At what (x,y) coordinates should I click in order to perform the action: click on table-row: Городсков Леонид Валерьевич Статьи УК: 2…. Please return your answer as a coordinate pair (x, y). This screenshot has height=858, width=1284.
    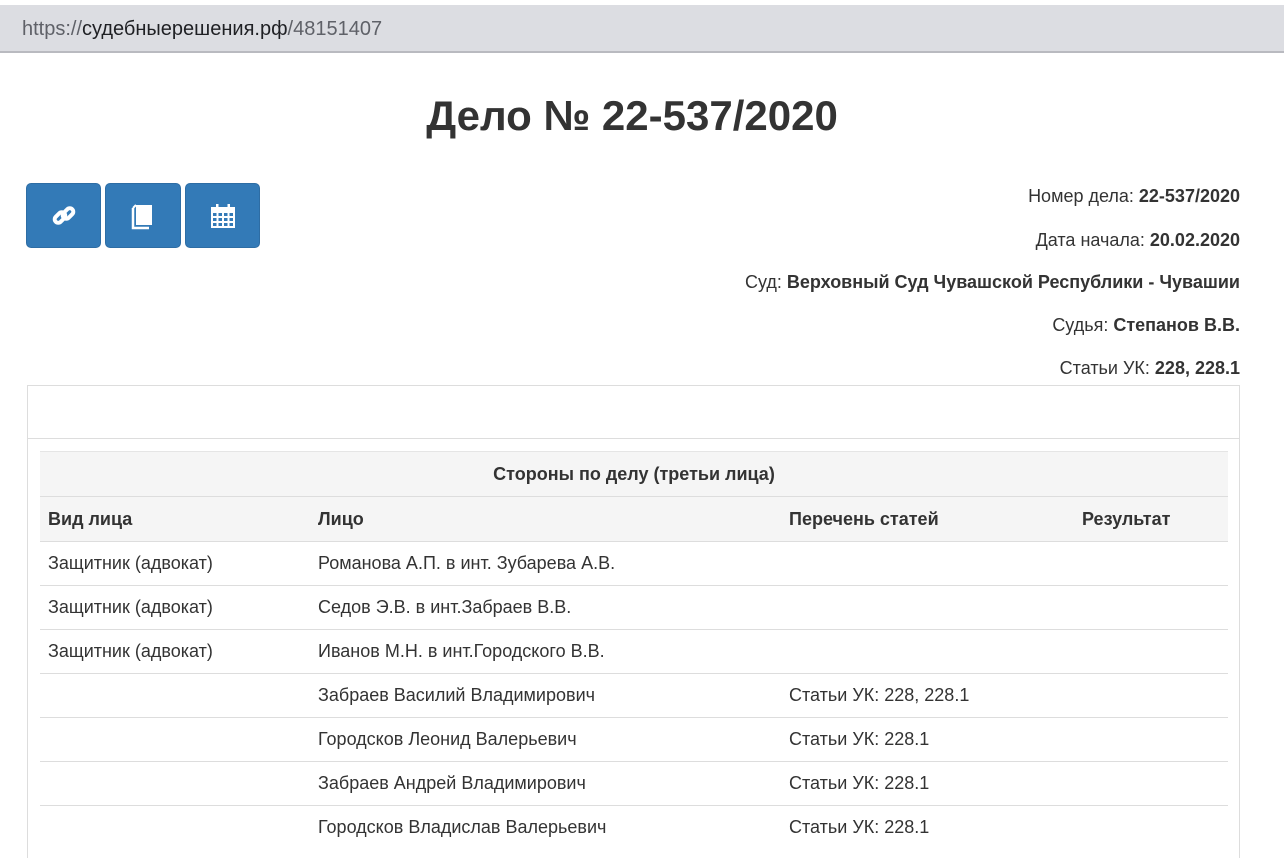
    Looking at the image, I should click on (634, 739).